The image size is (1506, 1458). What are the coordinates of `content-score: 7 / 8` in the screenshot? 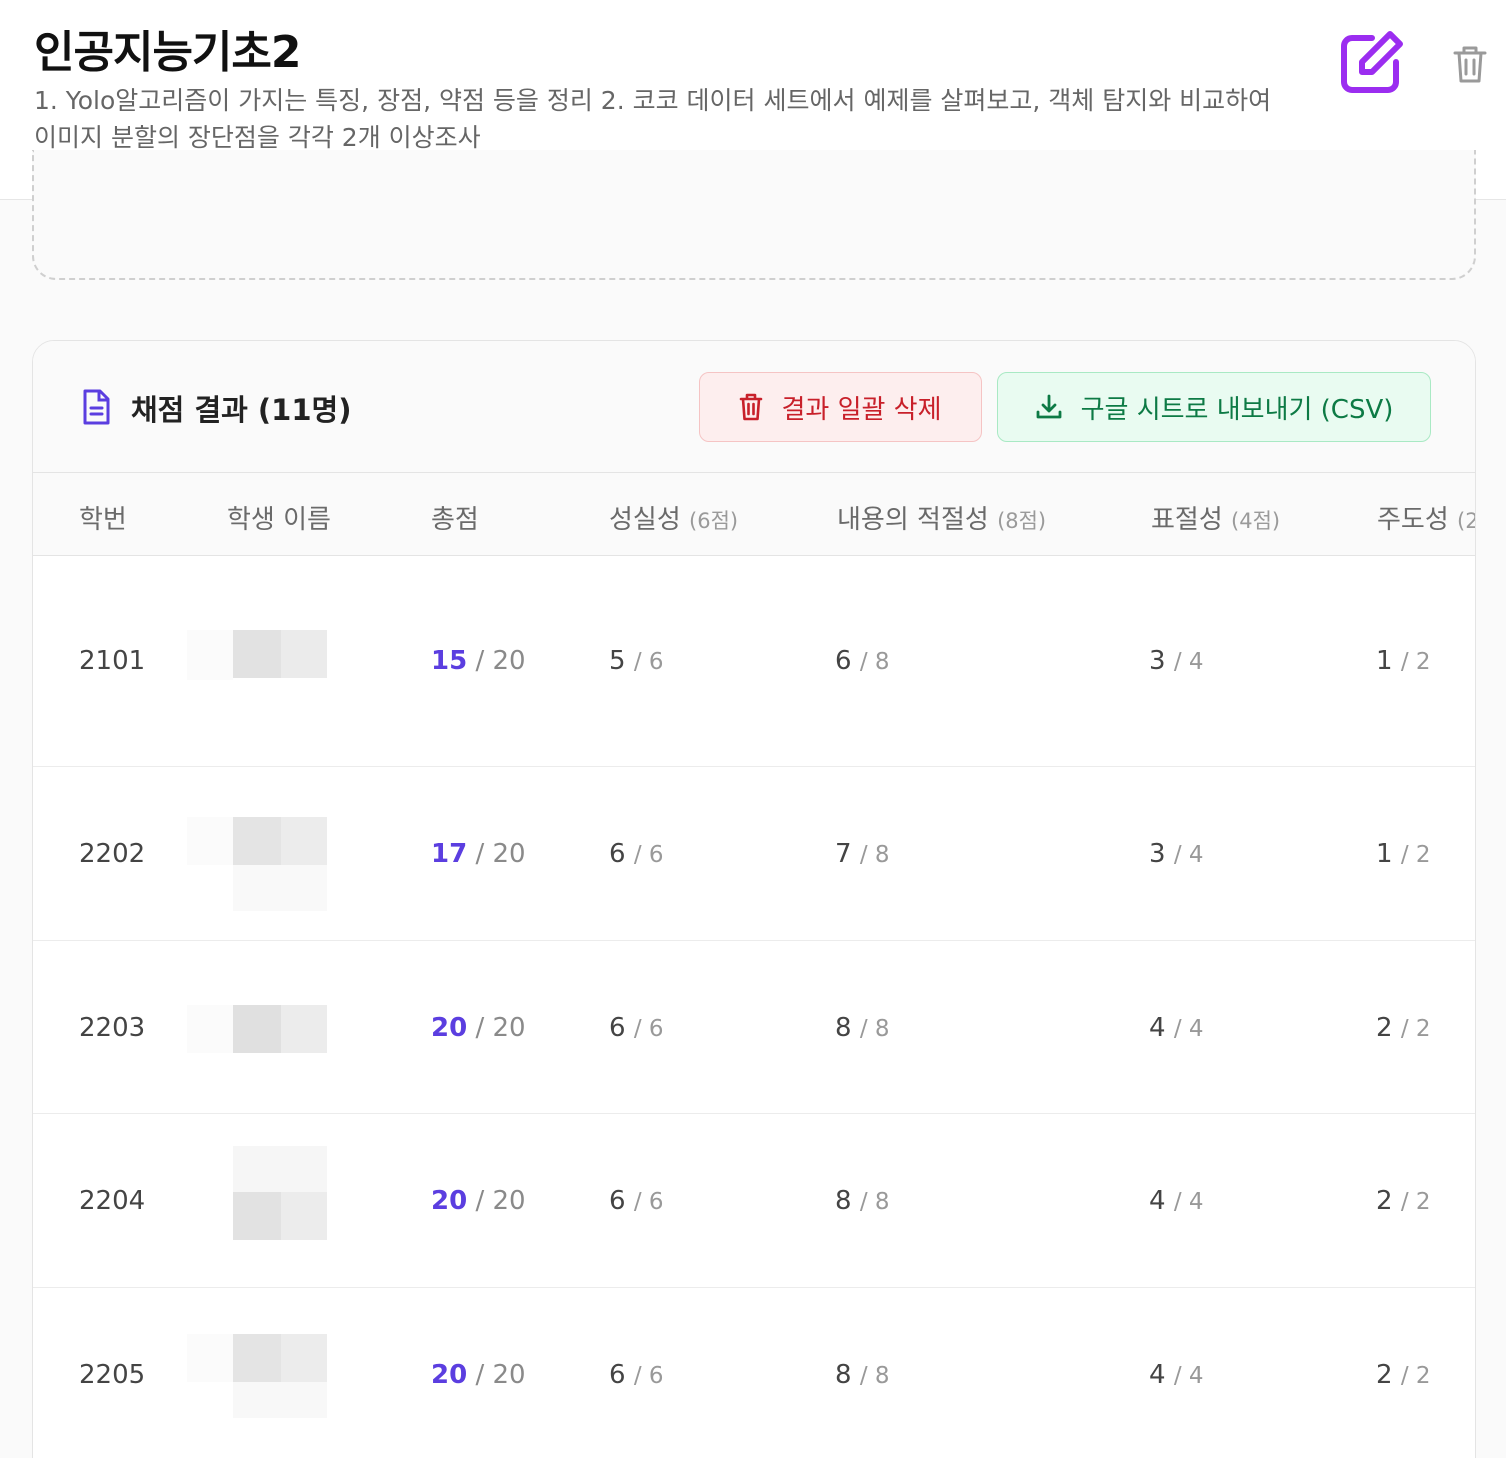 It's located at (862, 854).